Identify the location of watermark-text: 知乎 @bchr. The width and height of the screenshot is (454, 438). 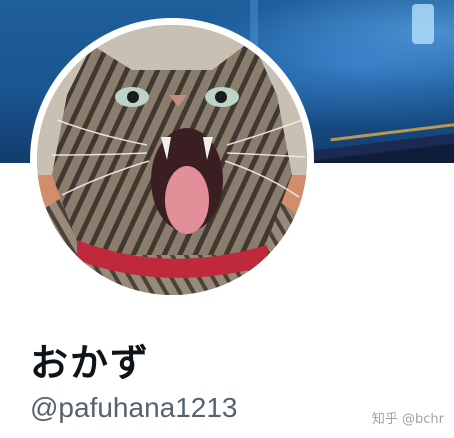
(407, 419).